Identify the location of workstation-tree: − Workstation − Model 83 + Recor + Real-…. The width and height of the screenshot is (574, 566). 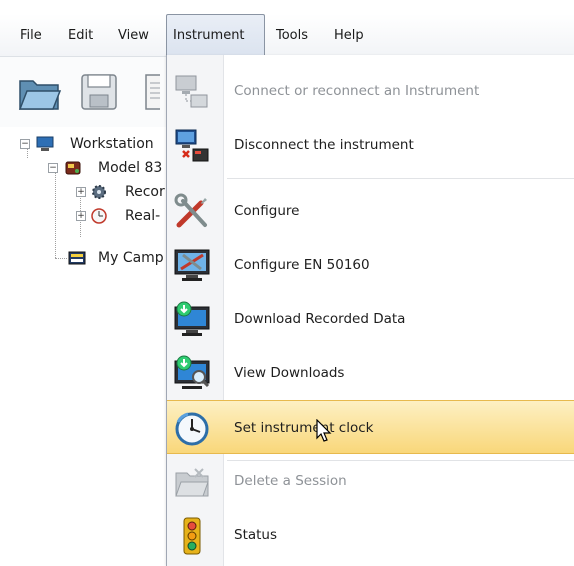
(85, 227).